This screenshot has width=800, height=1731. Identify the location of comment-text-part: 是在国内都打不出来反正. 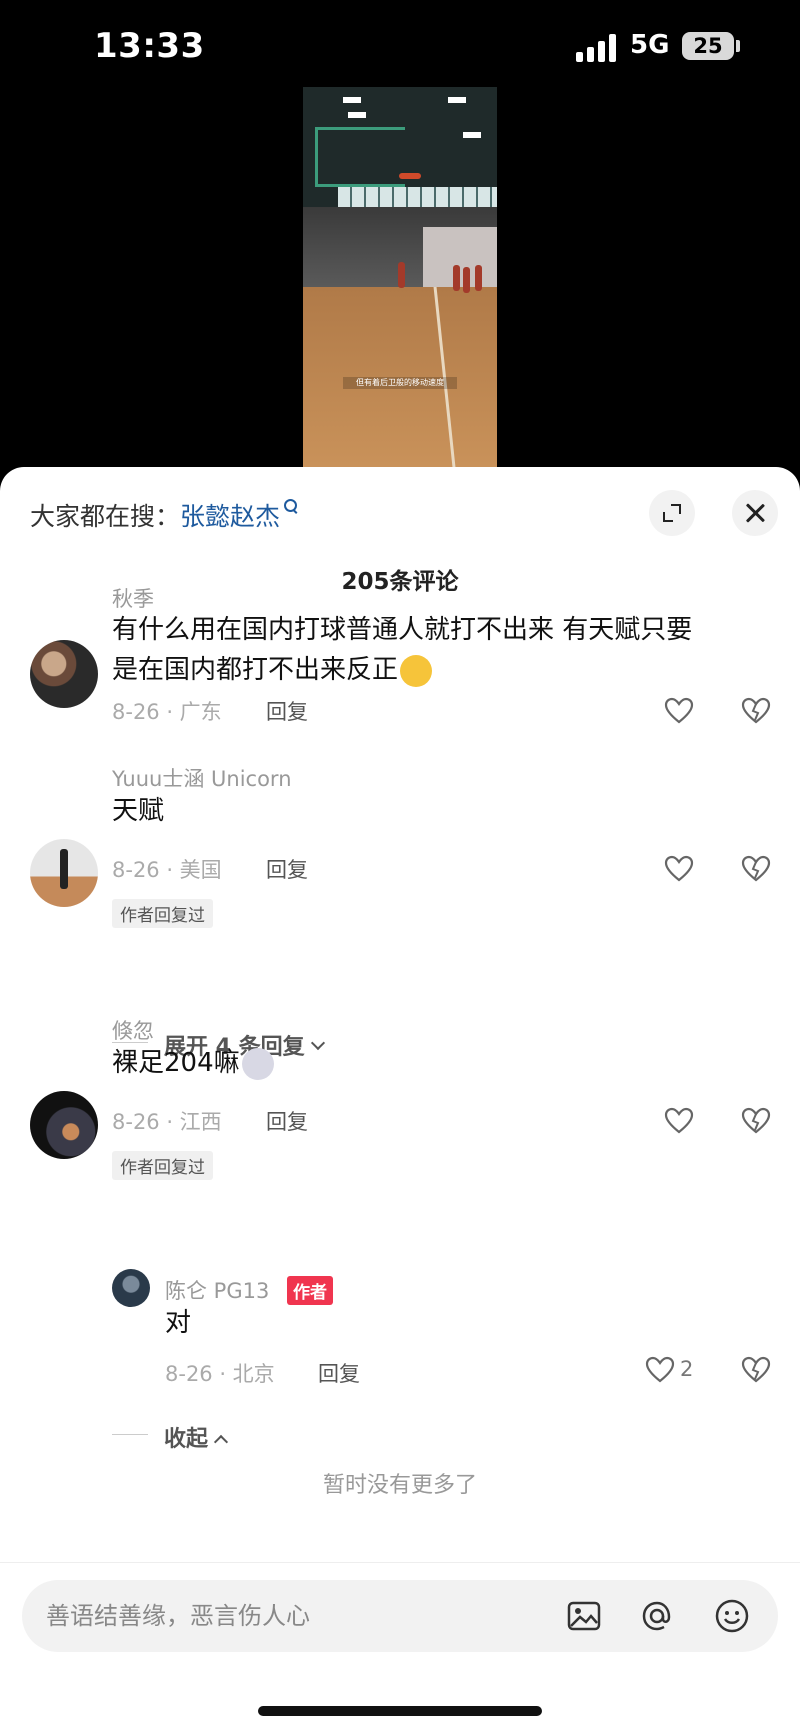
(255, 670).